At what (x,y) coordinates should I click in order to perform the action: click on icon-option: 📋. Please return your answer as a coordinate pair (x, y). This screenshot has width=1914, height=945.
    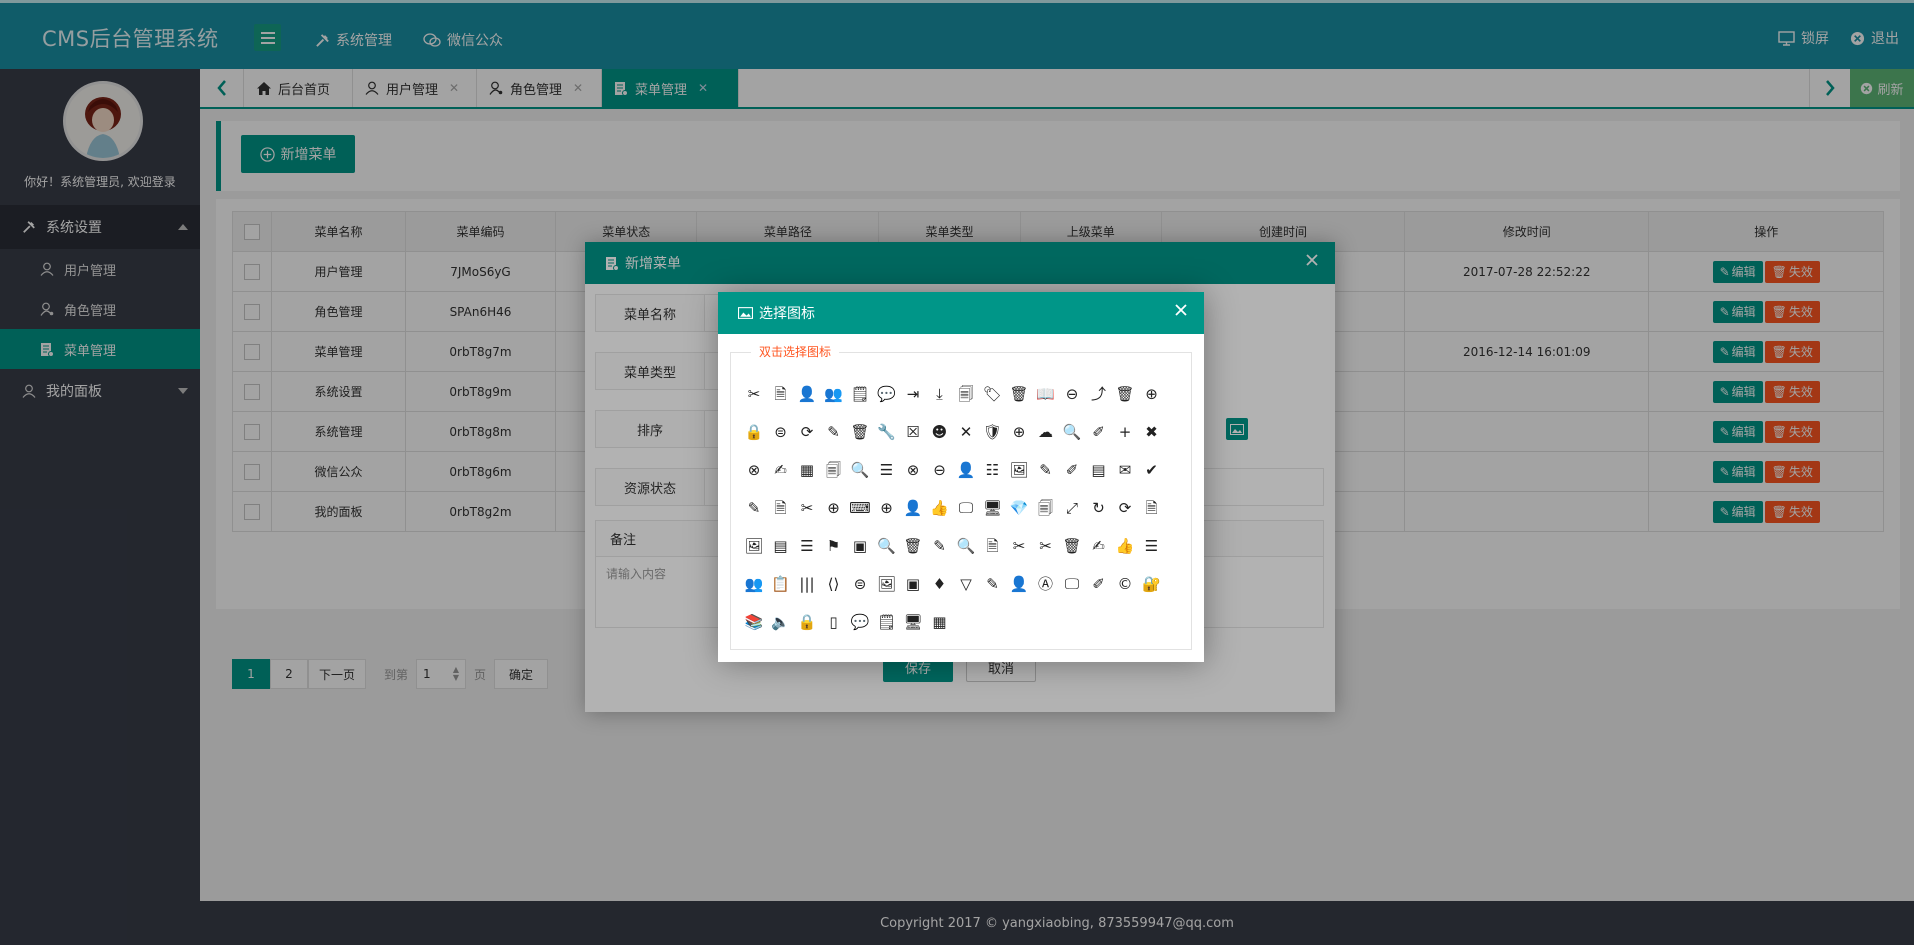
    Looking at the image, I should click on (781, 584).